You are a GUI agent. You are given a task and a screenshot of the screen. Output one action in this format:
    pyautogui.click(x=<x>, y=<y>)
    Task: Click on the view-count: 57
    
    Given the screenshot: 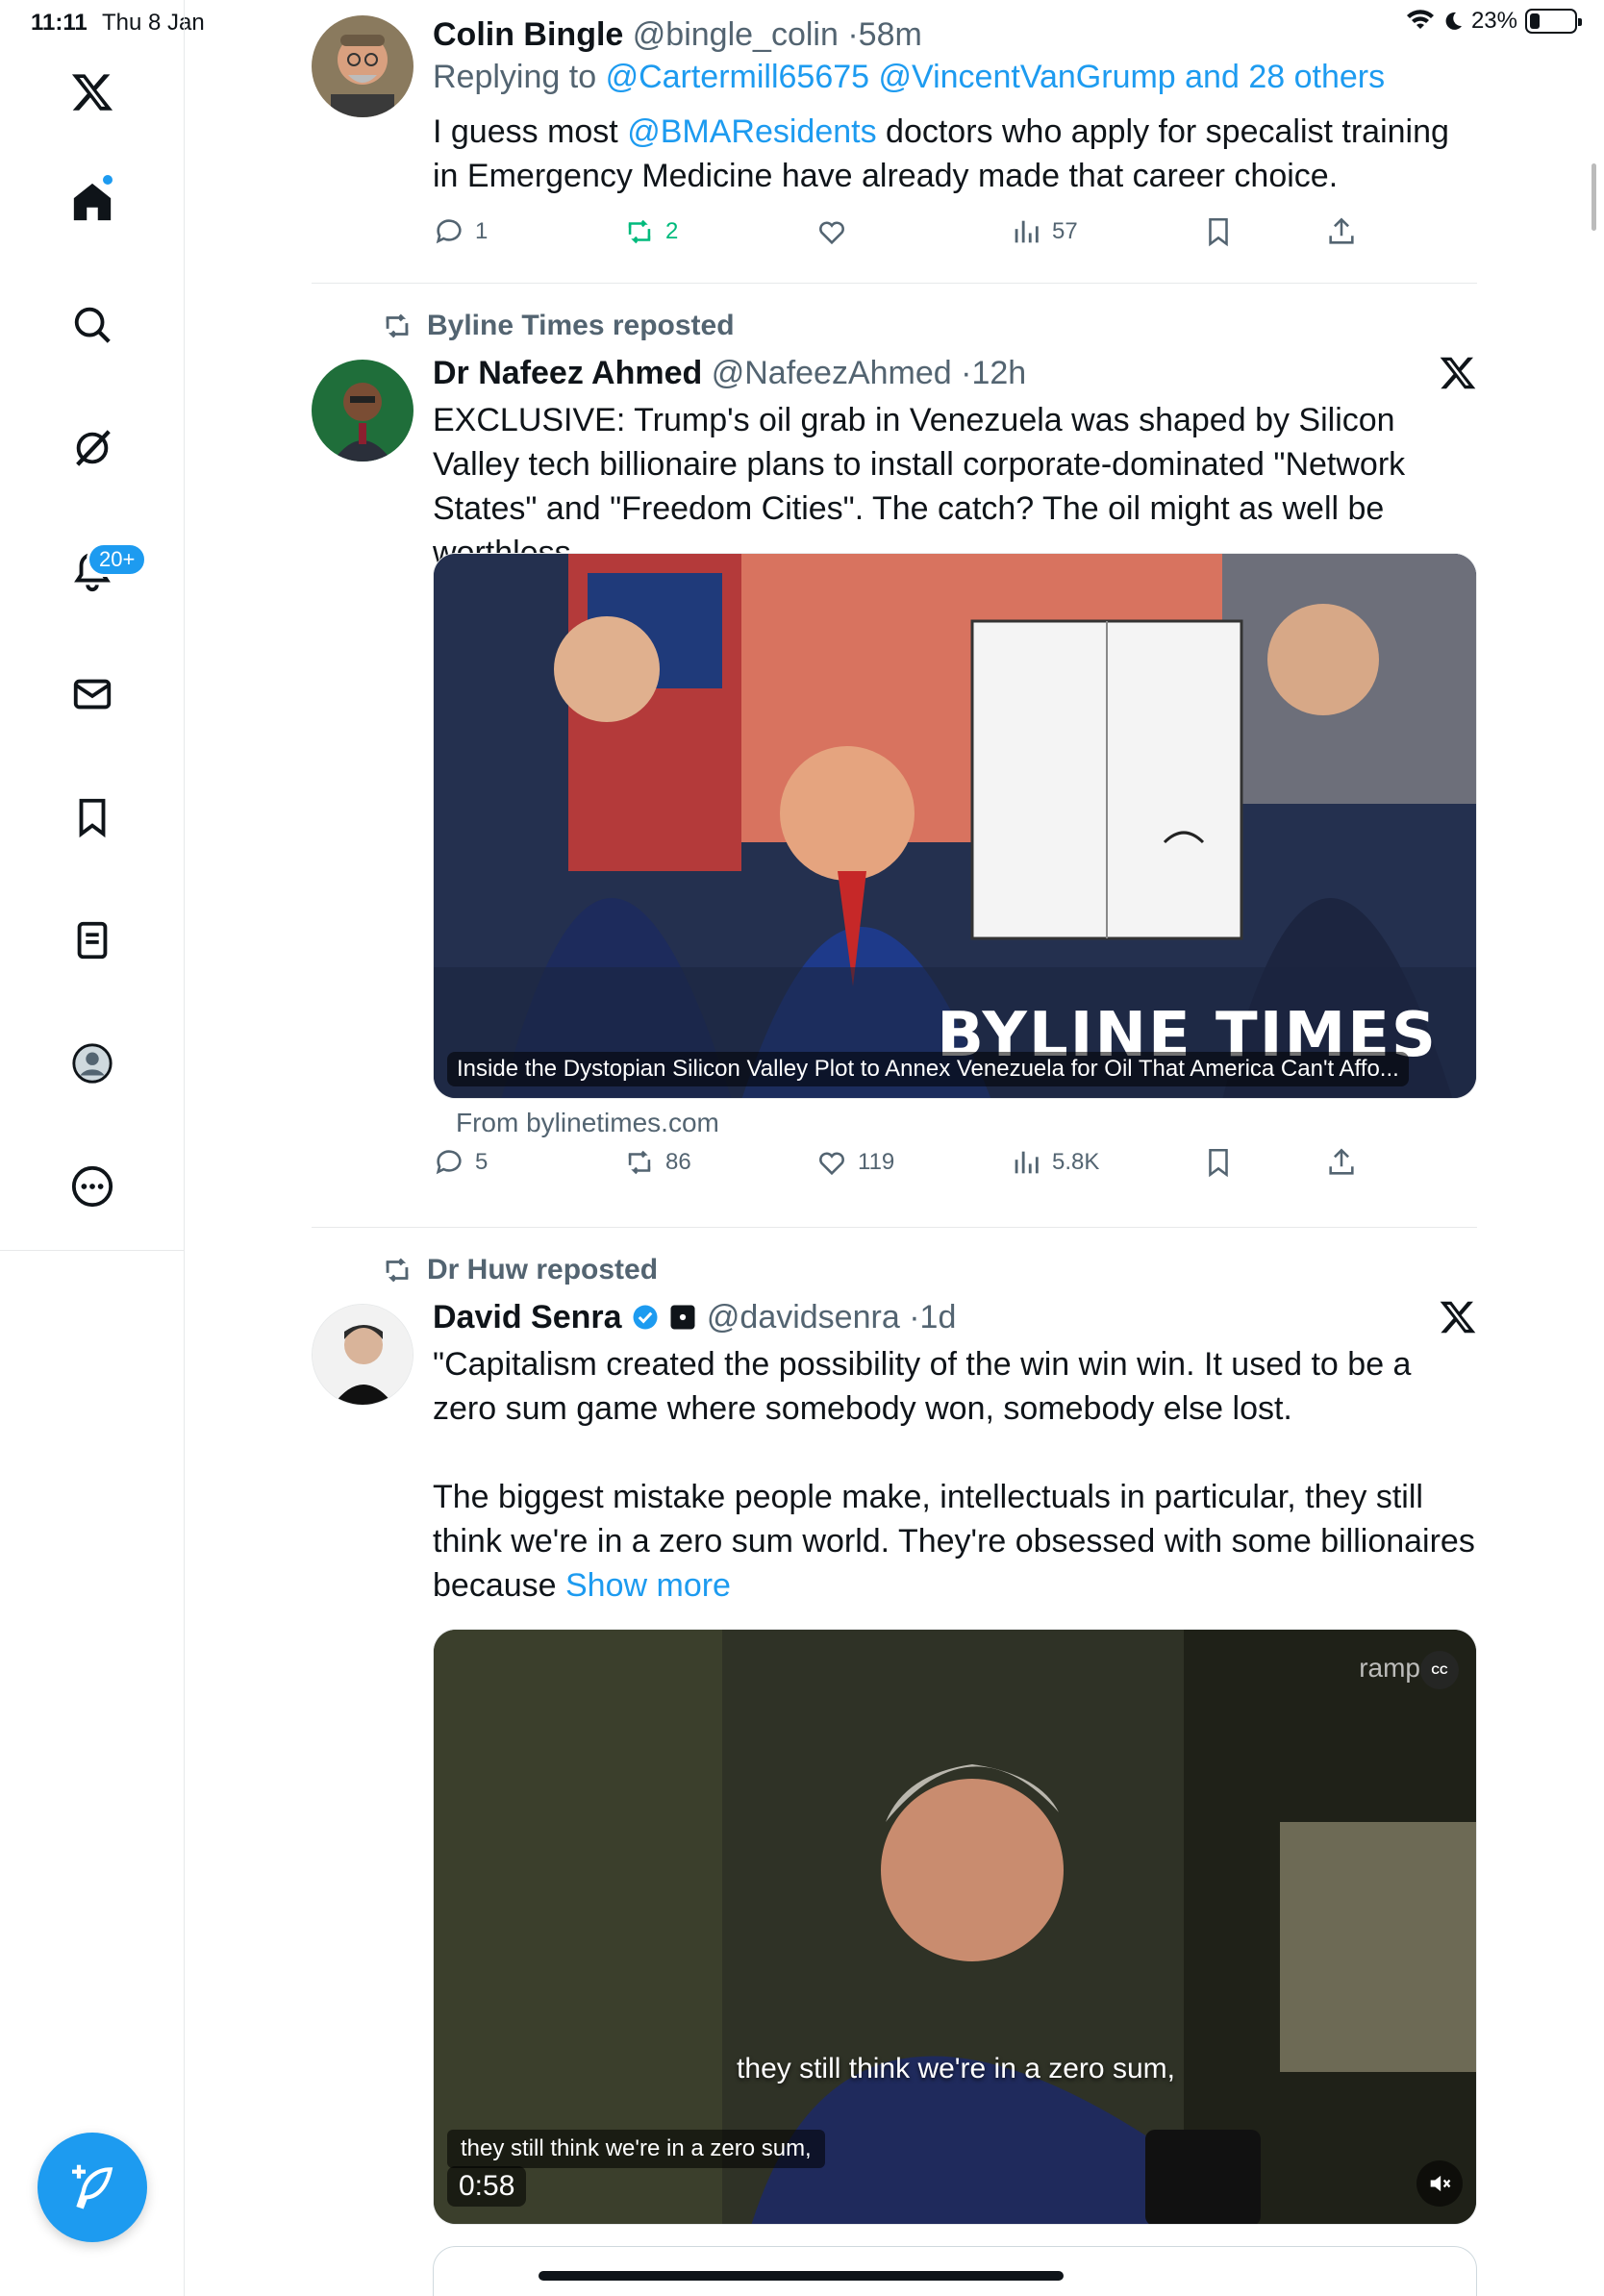 What is the action you would take?
    pyautogui.click(x=1065, y=231)
    